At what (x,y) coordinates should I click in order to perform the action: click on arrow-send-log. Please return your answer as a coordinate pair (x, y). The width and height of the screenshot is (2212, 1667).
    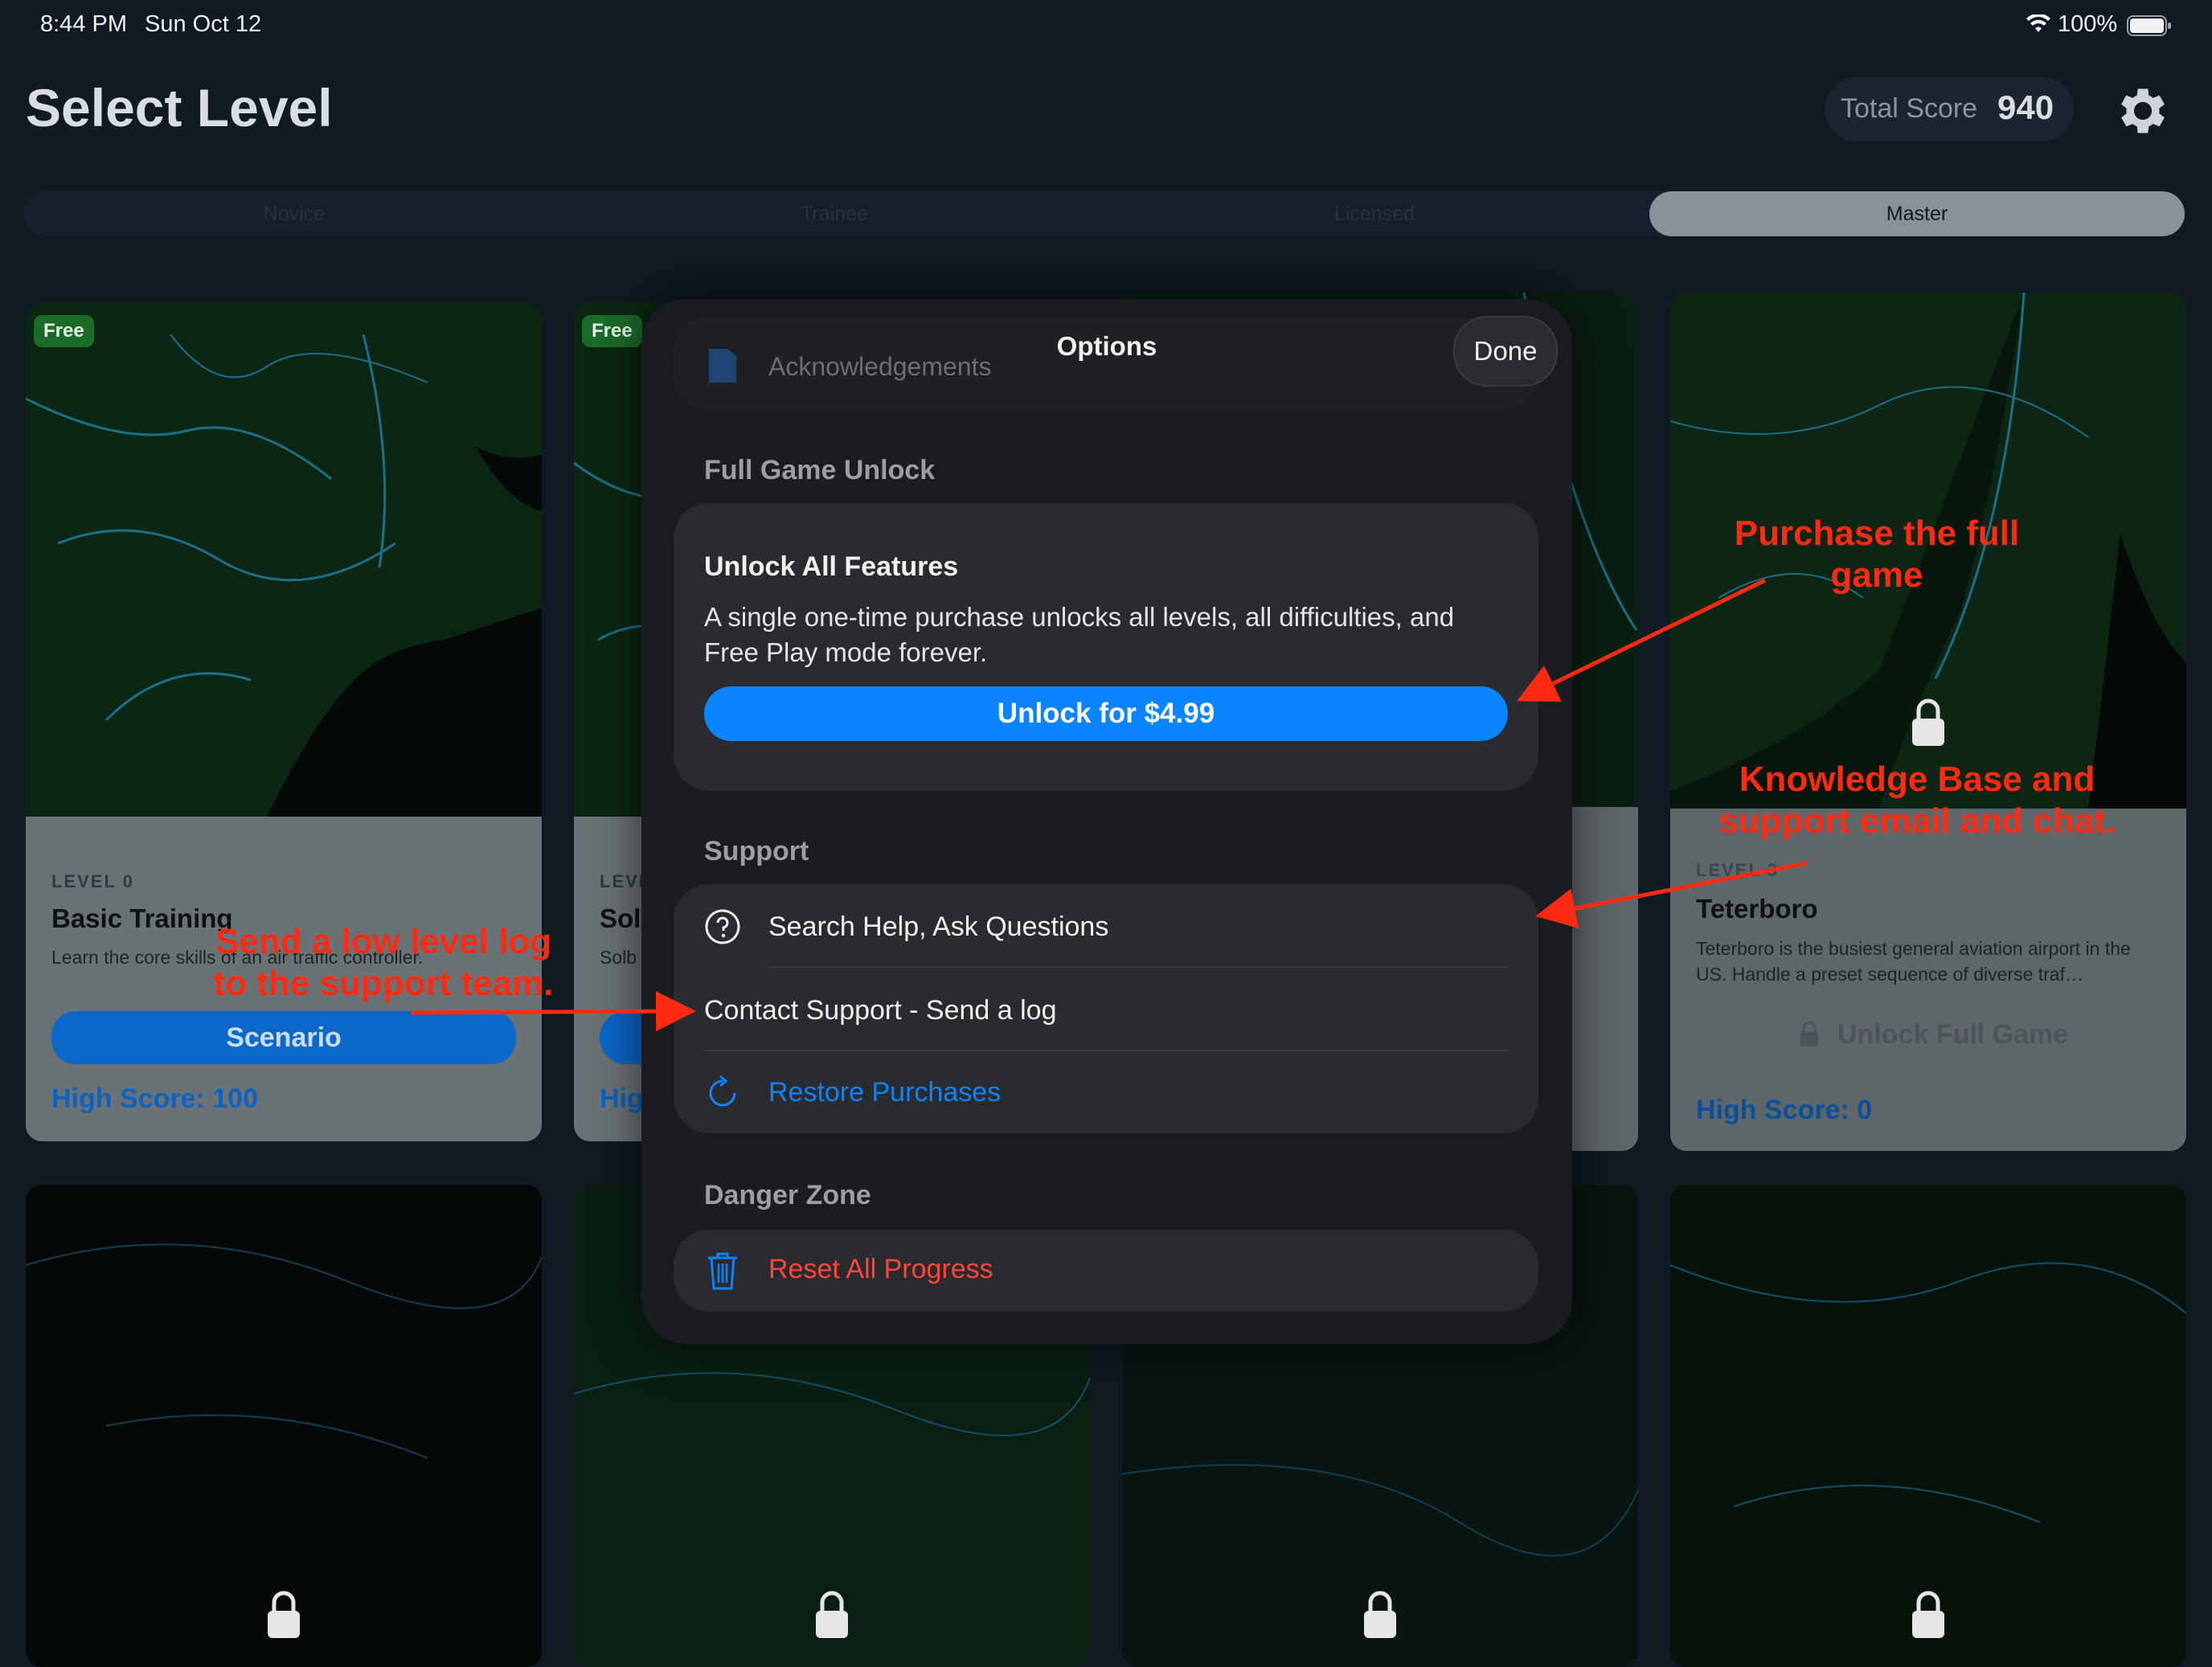
    Looking at the image, I should click on (553, 1011).